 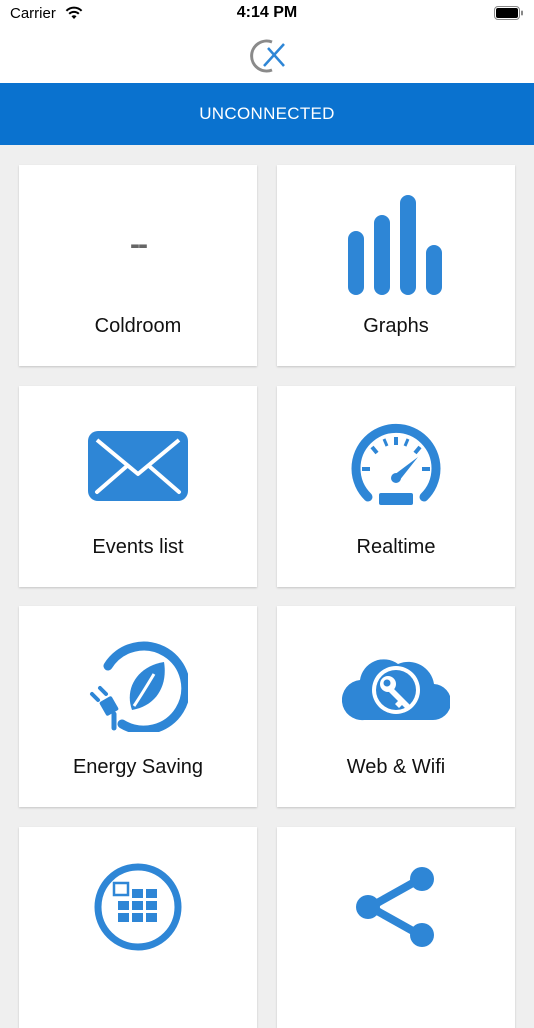 I want to click on tile-label: Web & Wifi, so click(x=396, y=767).